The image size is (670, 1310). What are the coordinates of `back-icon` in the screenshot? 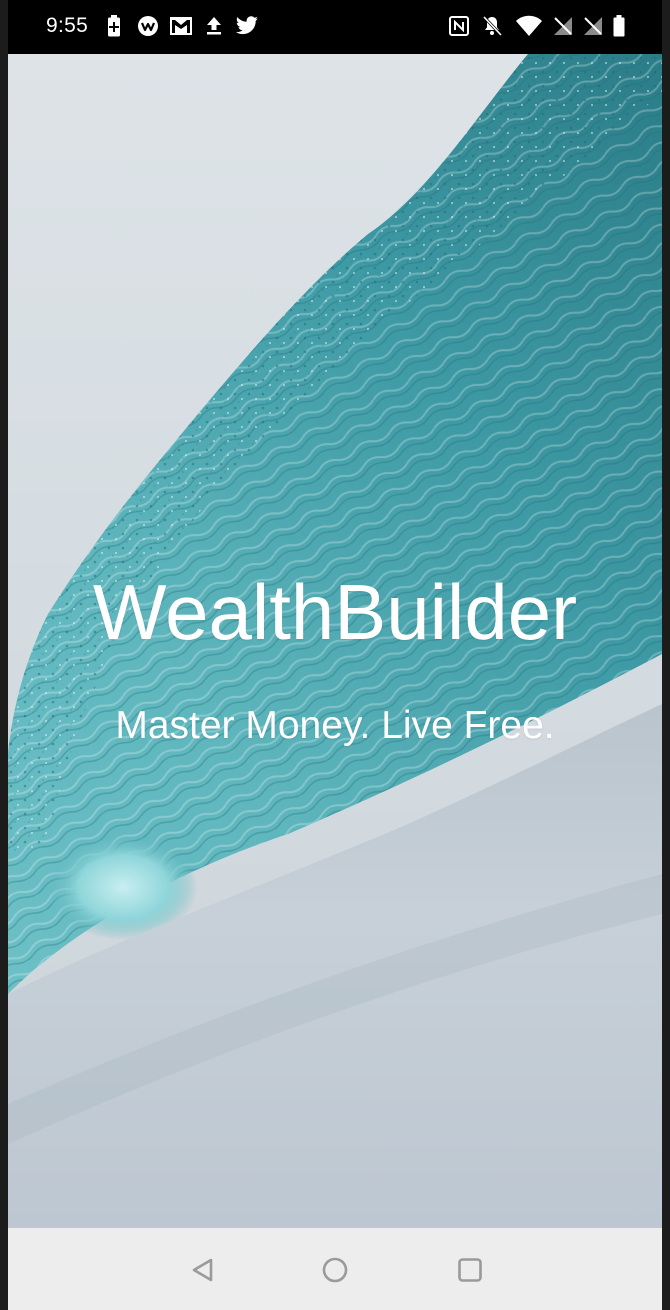 It's located at (202, 1270).